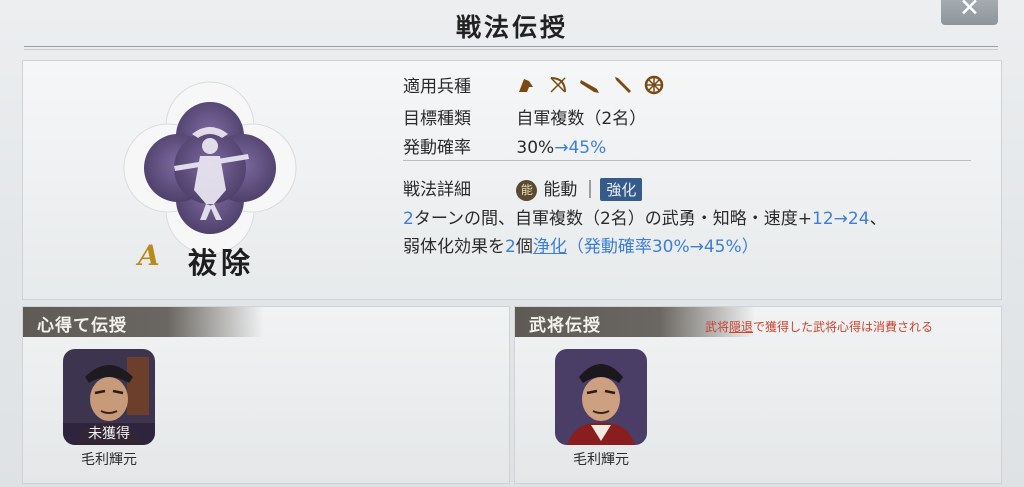 The image size is (1024, 487). I want to click on activation-rate-label: 発動確率, so click(437, 148).